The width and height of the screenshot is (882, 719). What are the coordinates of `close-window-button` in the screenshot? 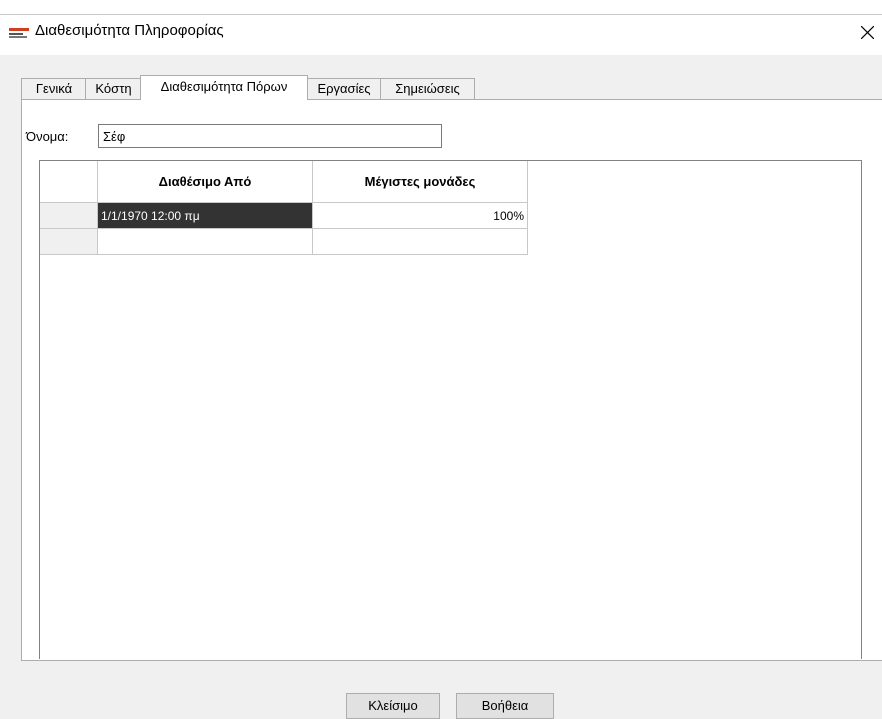 It's located at (867, 33).